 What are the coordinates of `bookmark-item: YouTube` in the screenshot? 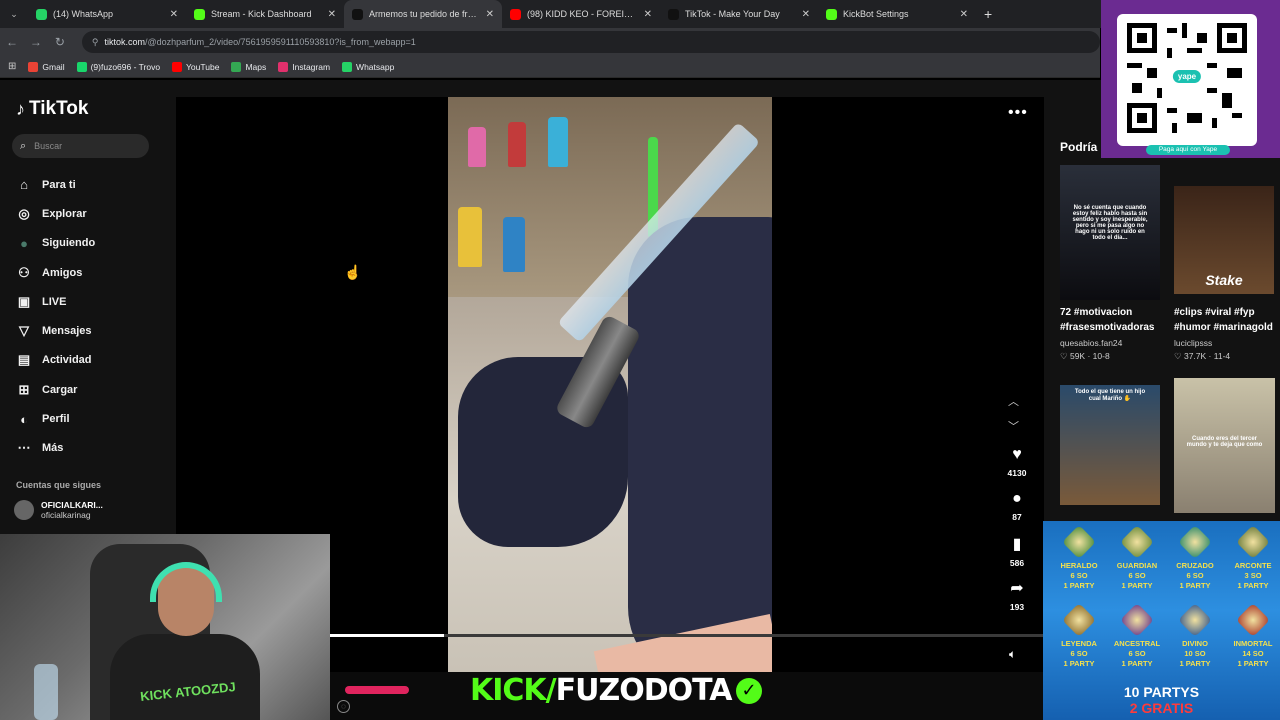 It's located at (195, 66).